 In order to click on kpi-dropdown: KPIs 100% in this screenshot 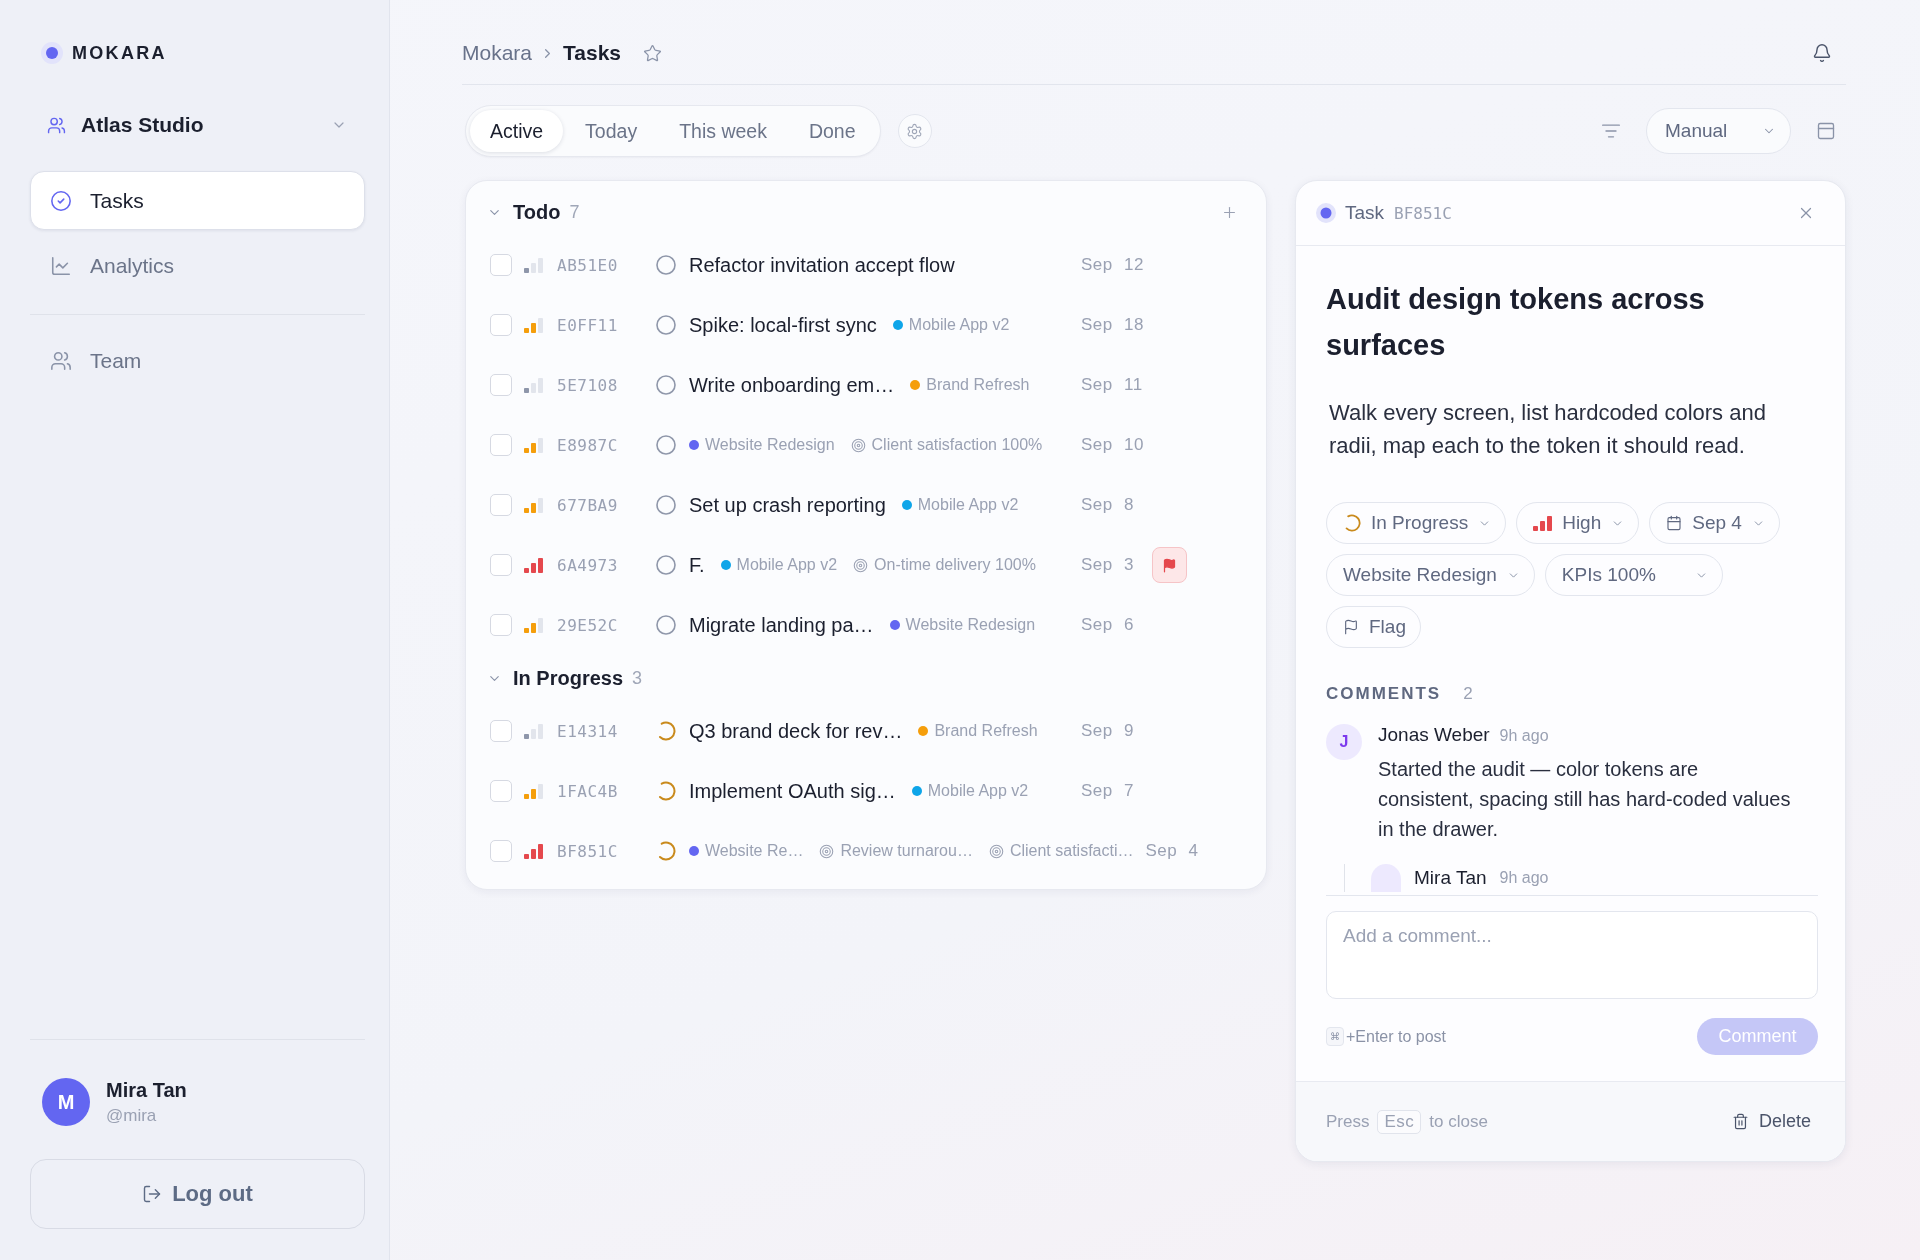, I will do `click(1633, 575)`.